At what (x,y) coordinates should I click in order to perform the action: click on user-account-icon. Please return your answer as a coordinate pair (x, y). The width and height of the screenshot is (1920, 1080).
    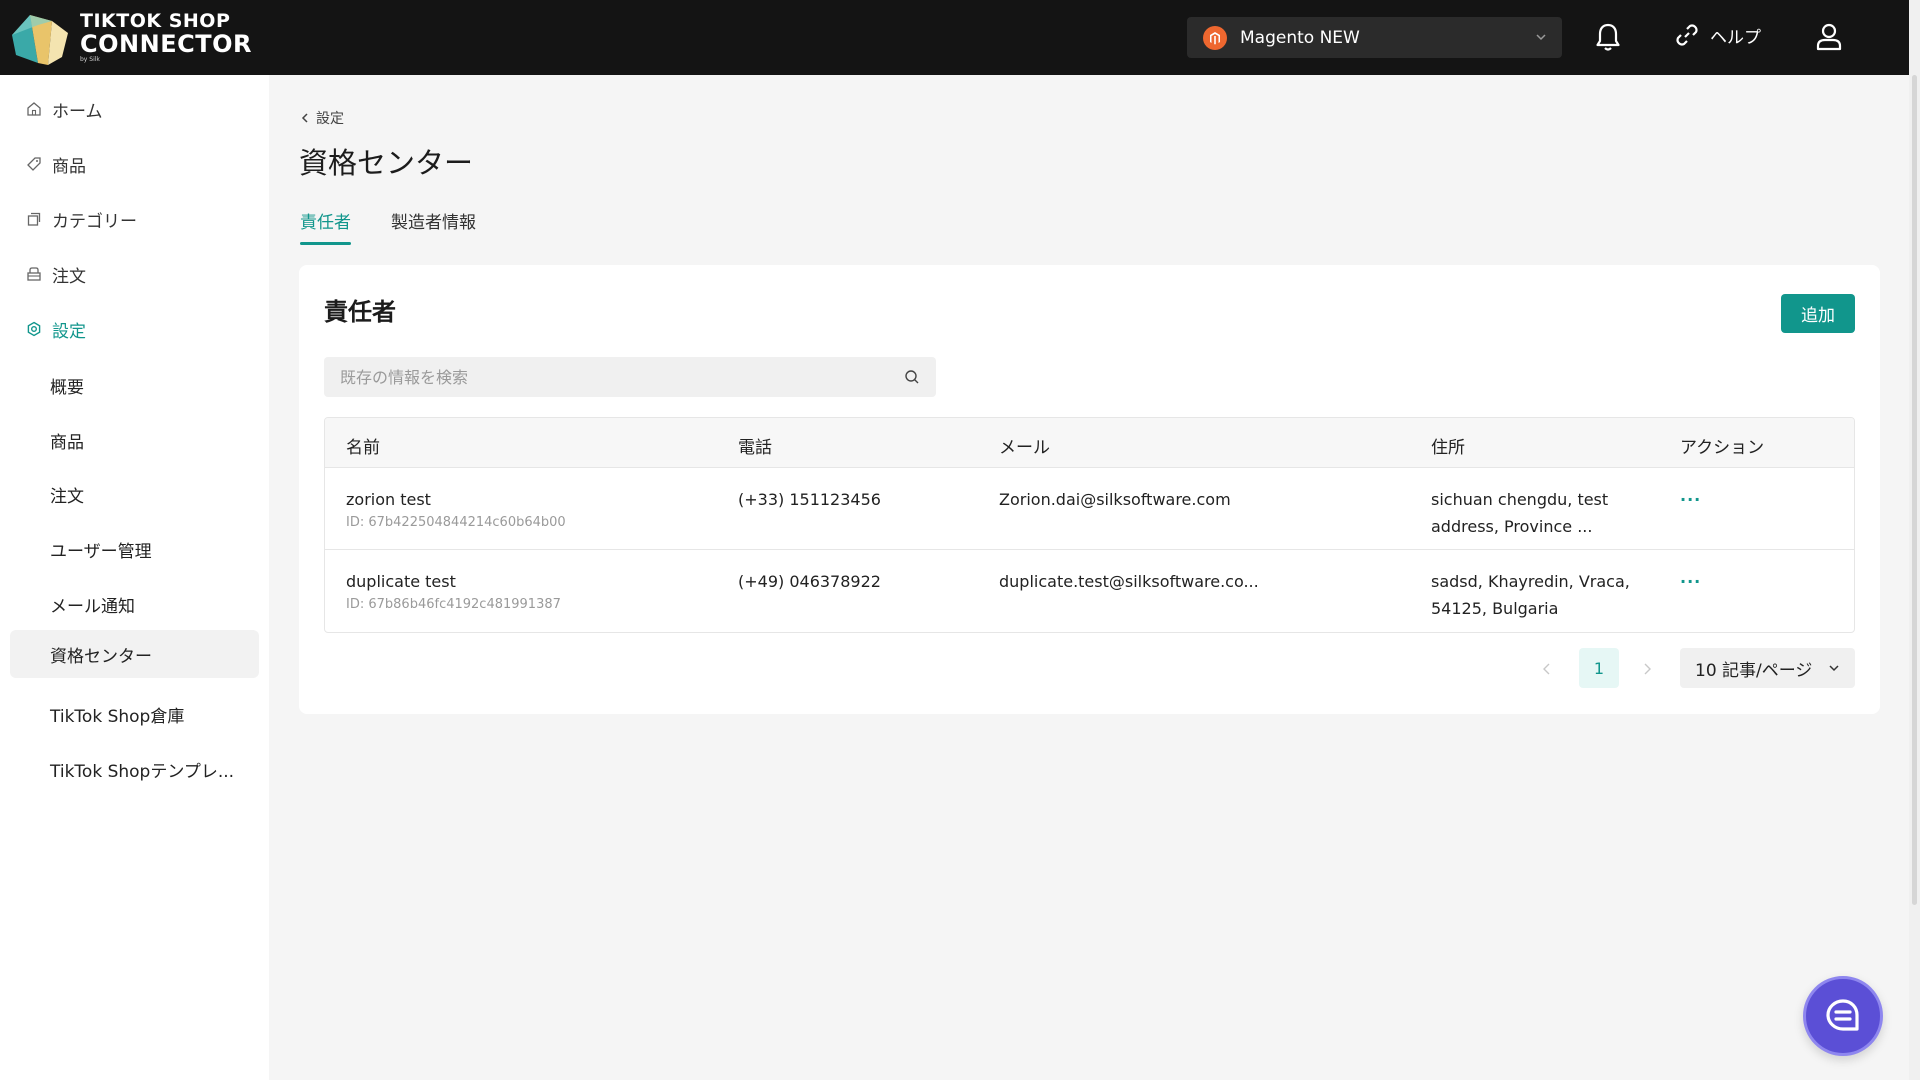
    Looking at the image, I should click on (1829, 39).